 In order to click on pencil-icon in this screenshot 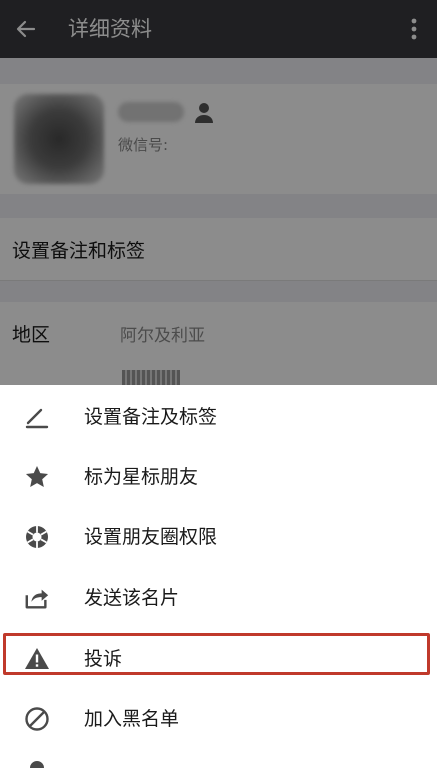, I will do `click(37, 417)`.